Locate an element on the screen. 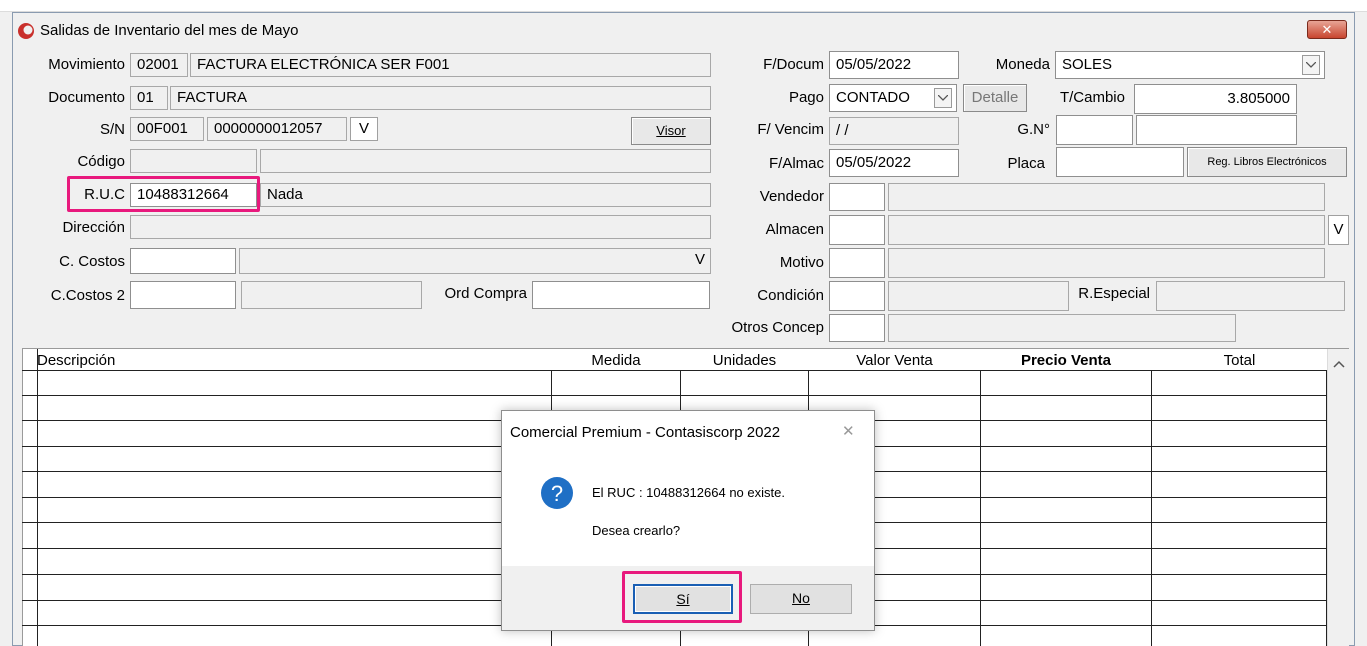 This screenshot has width=1367, height=646. placa-field is located at coordinates (1120, 162).